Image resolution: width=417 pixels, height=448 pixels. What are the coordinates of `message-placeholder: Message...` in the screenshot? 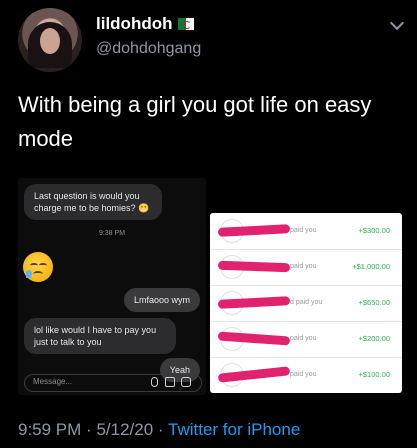 It's located at (53, 381).